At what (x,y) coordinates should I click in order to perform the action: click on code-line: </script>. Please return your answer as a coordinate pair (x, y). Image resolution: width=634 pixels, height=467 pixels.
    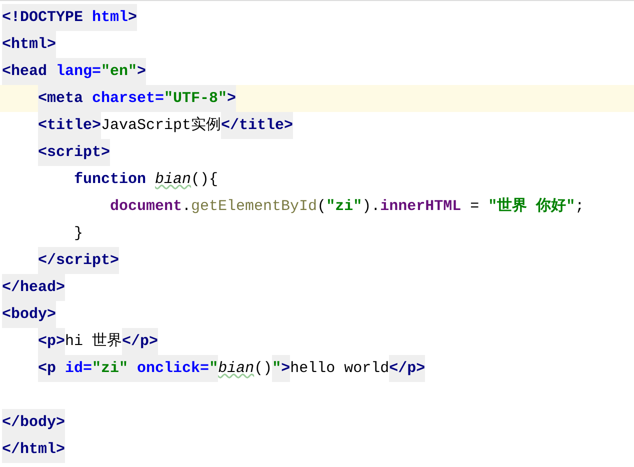
    Looking at the image, I should click on (317, 260).